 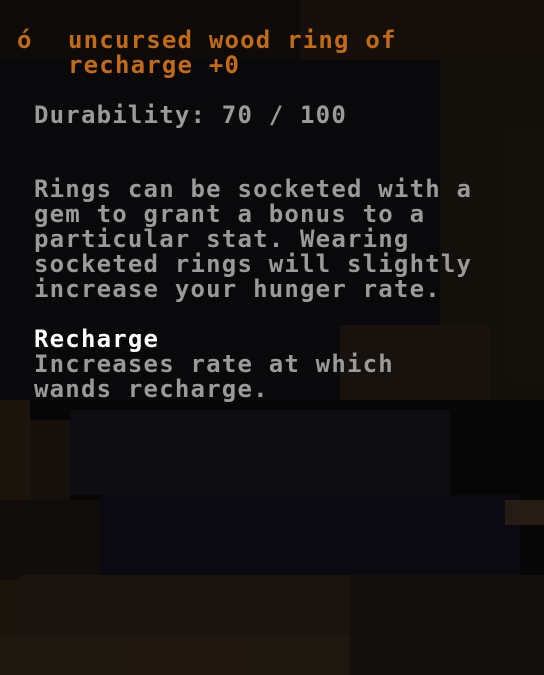 I want to click on effect-heading: Recharge, so click(x=97, y=339).